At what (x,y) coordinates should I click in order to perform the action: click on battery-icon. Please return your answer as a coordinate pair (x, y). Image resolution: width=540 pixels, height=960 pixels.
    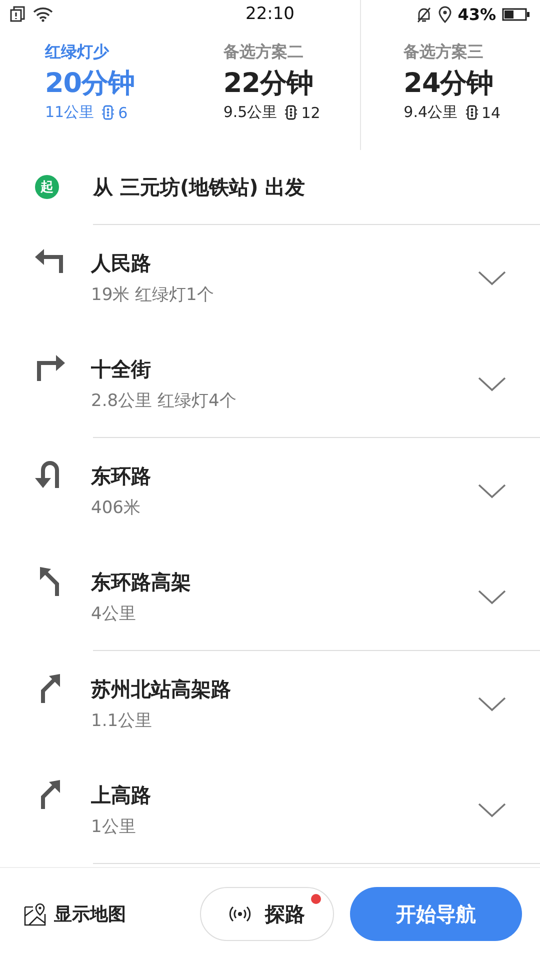
    Looking at the image, I should click on (516, 14).